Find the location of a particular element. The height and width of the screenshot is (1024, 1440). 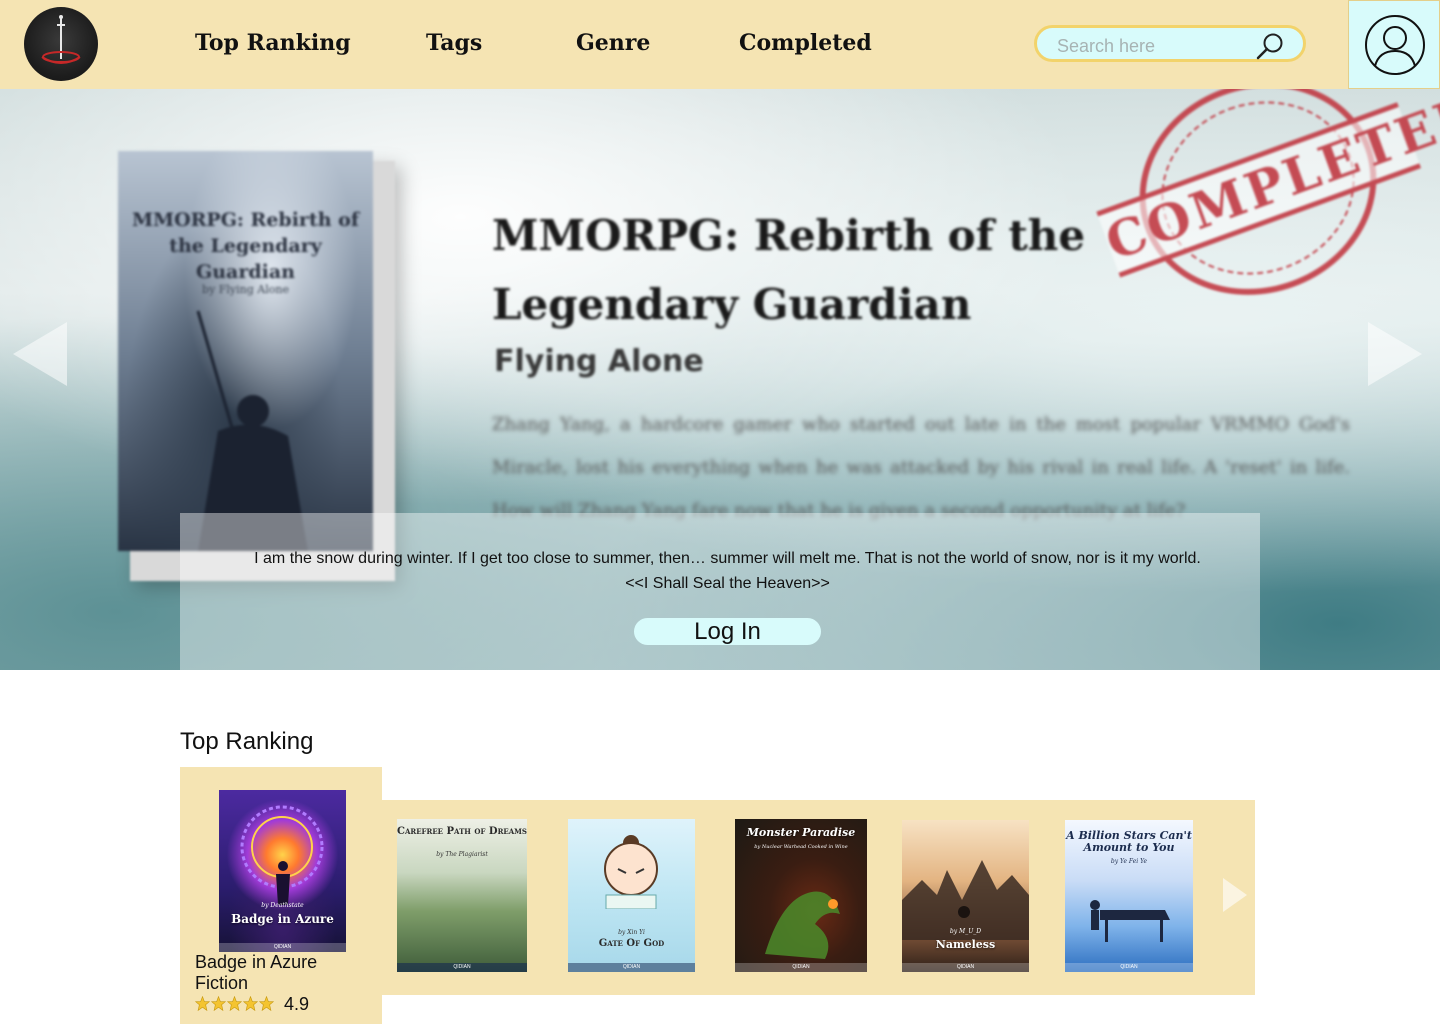

book-cover-author: by Flying Alone is located at coordinates (245, 289).